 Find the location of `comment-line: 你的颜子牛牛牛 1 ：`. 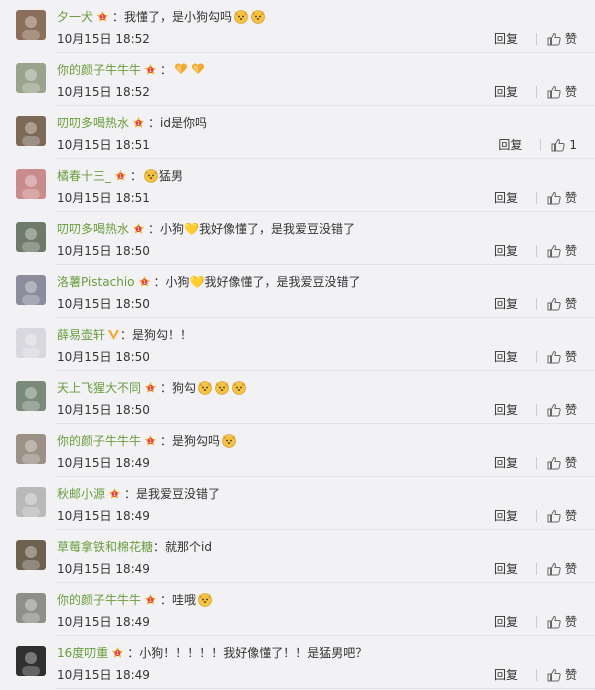

comment-line: 你的颜子牛牛牛 1 ： is located at coordinates (131, 70).